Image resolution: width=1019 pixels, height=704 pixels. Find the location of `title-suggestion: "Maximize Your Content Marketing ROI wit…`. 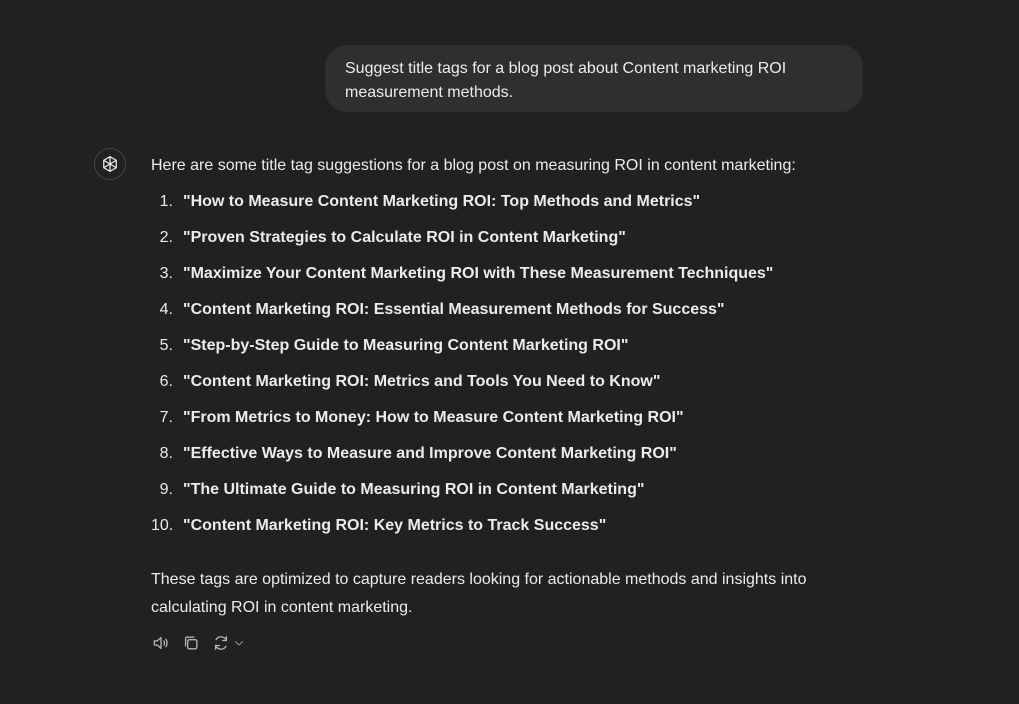

title-suggestion: "Maximize Your Content Marketing ROI wit… is located at coordinates (478, 273).